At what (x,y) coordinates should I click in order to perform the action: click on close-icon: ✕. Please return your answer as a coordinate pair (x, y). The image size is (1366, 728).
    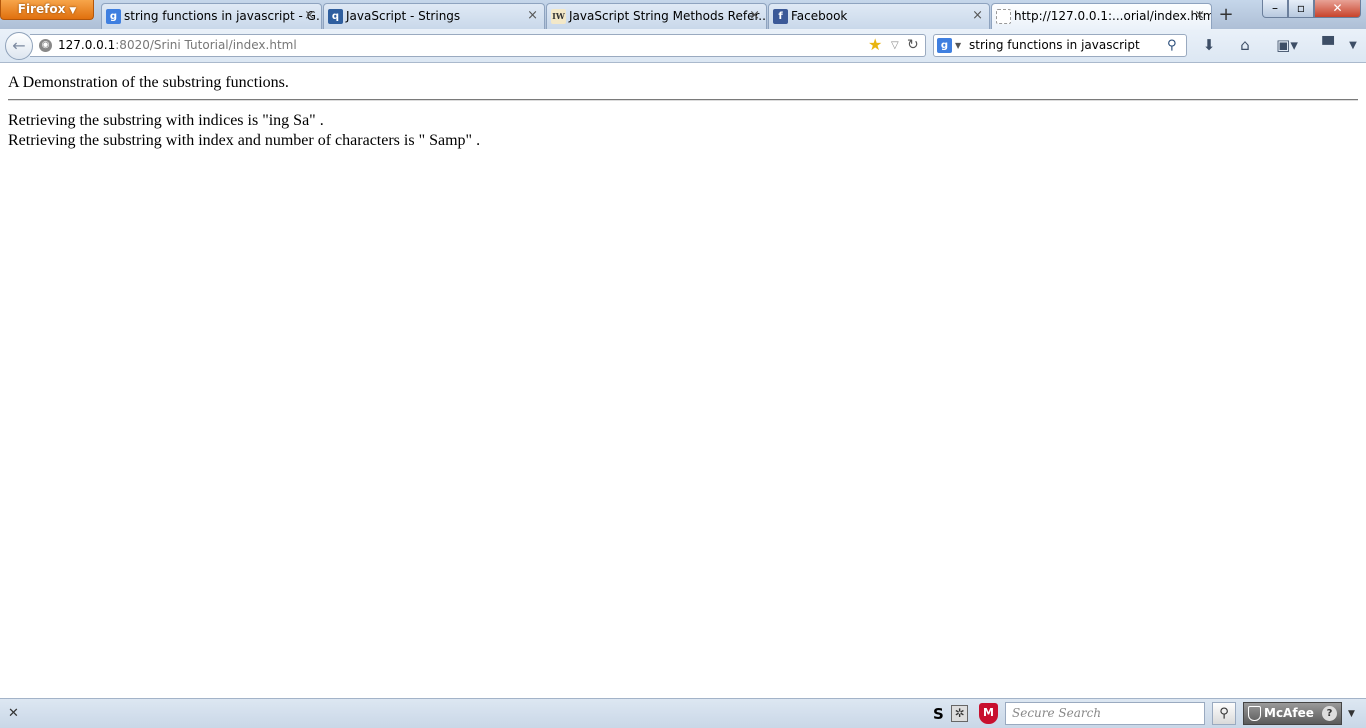
    Looking at the image, I should click on (13, 714).